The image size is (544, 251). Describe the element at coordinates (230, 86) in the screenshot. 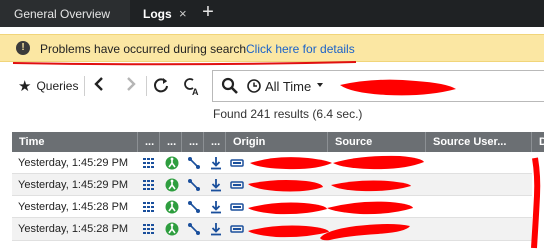

I see `search-icon` at that location.